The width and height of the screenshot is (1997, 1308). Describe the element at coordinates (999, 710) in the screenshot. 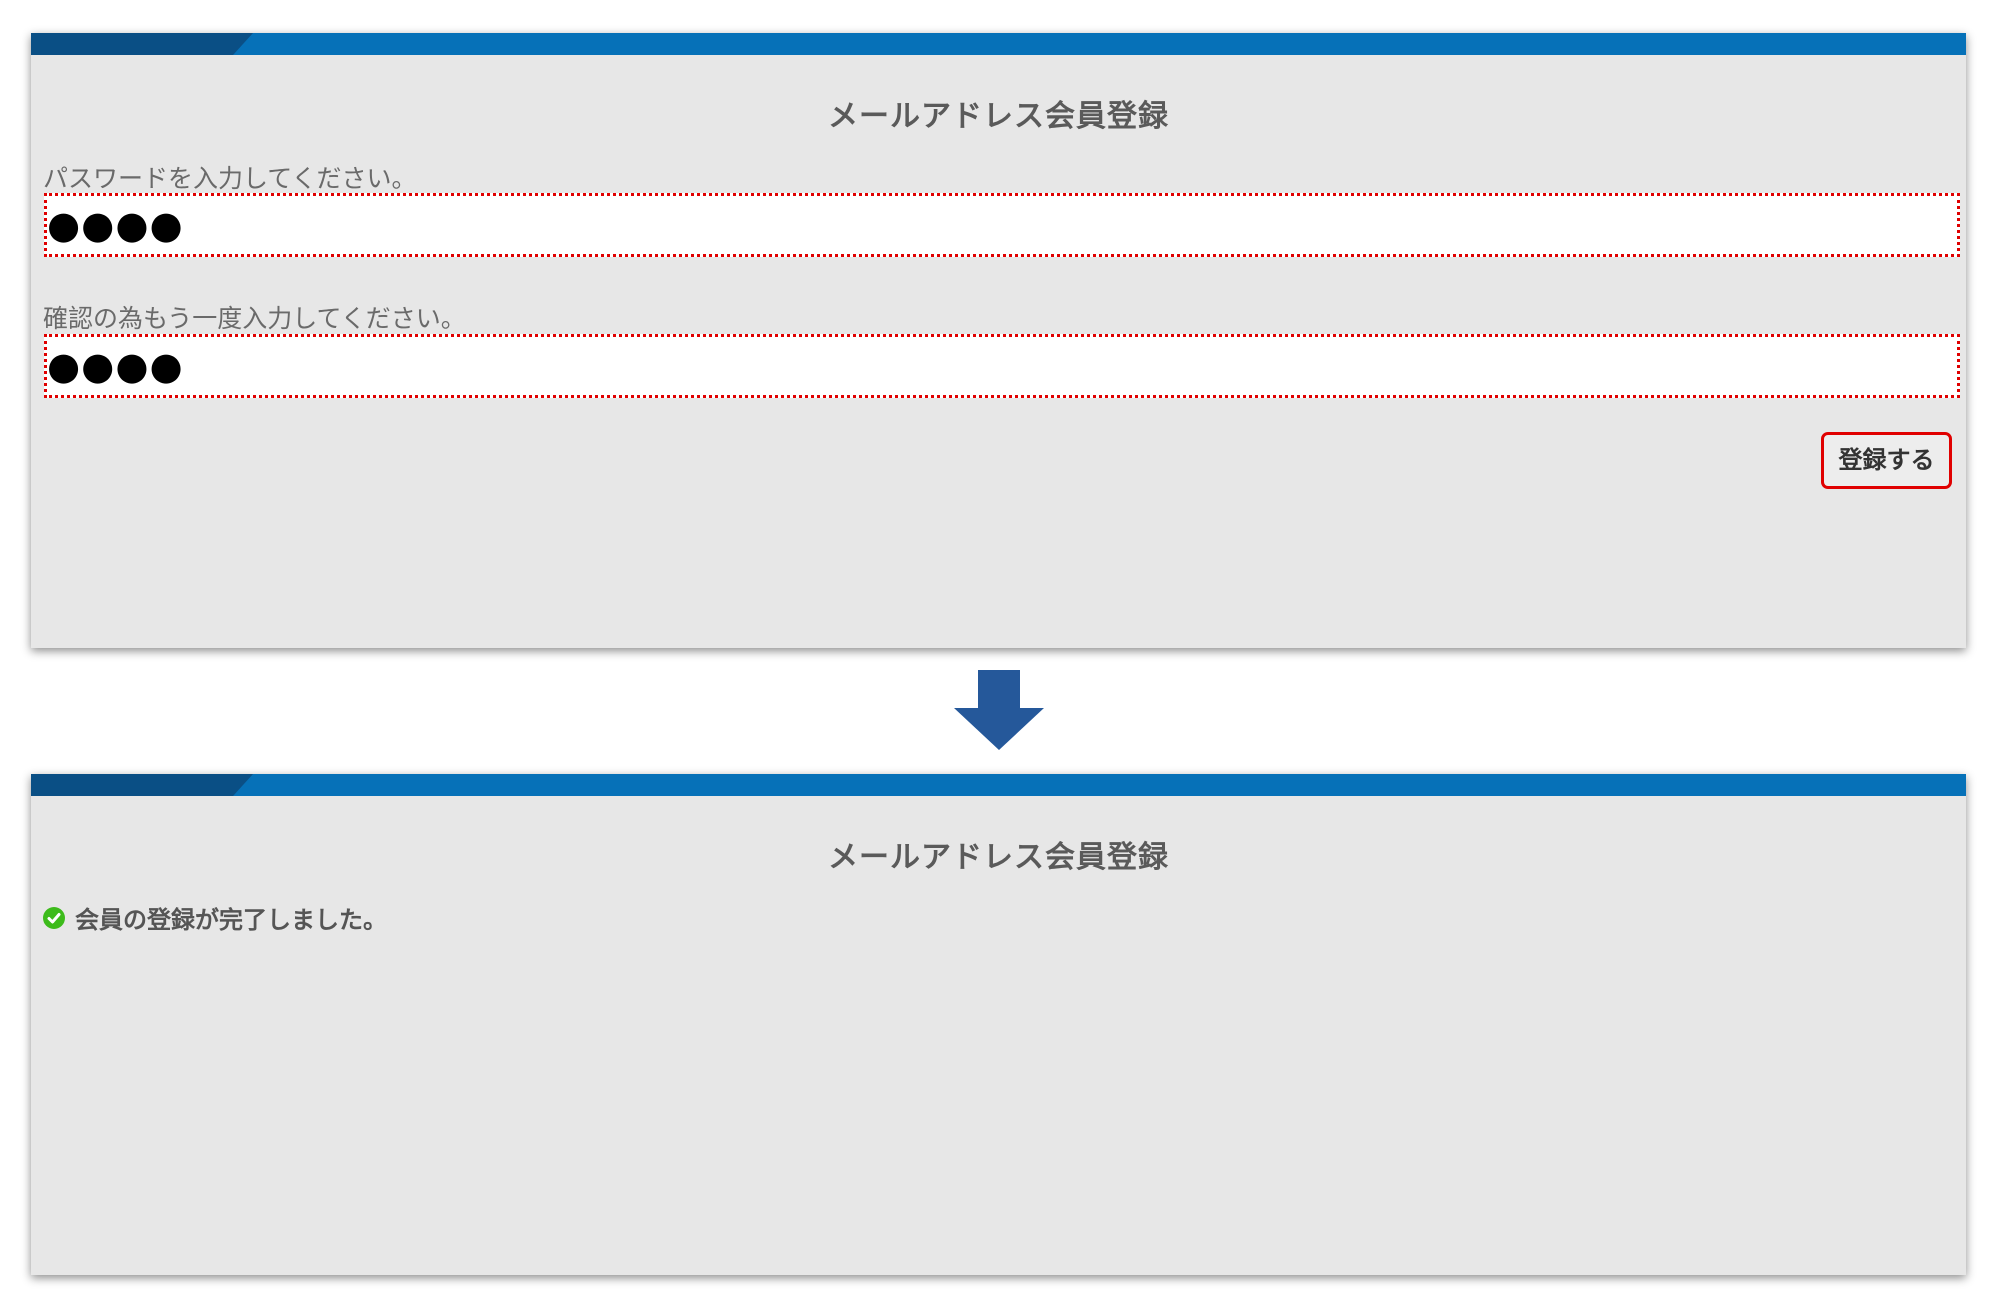

I see `arrow-down-icon` at that location.